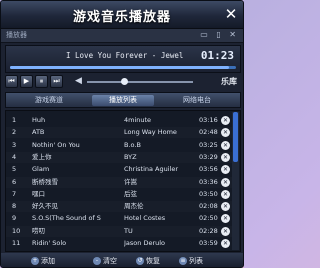  What do you see at coordinates (119, 132) in the screenshot?
I see `playlist-row: 2 ATB Long Way Home 02:48 ✕` at bounding box center [119, 132].